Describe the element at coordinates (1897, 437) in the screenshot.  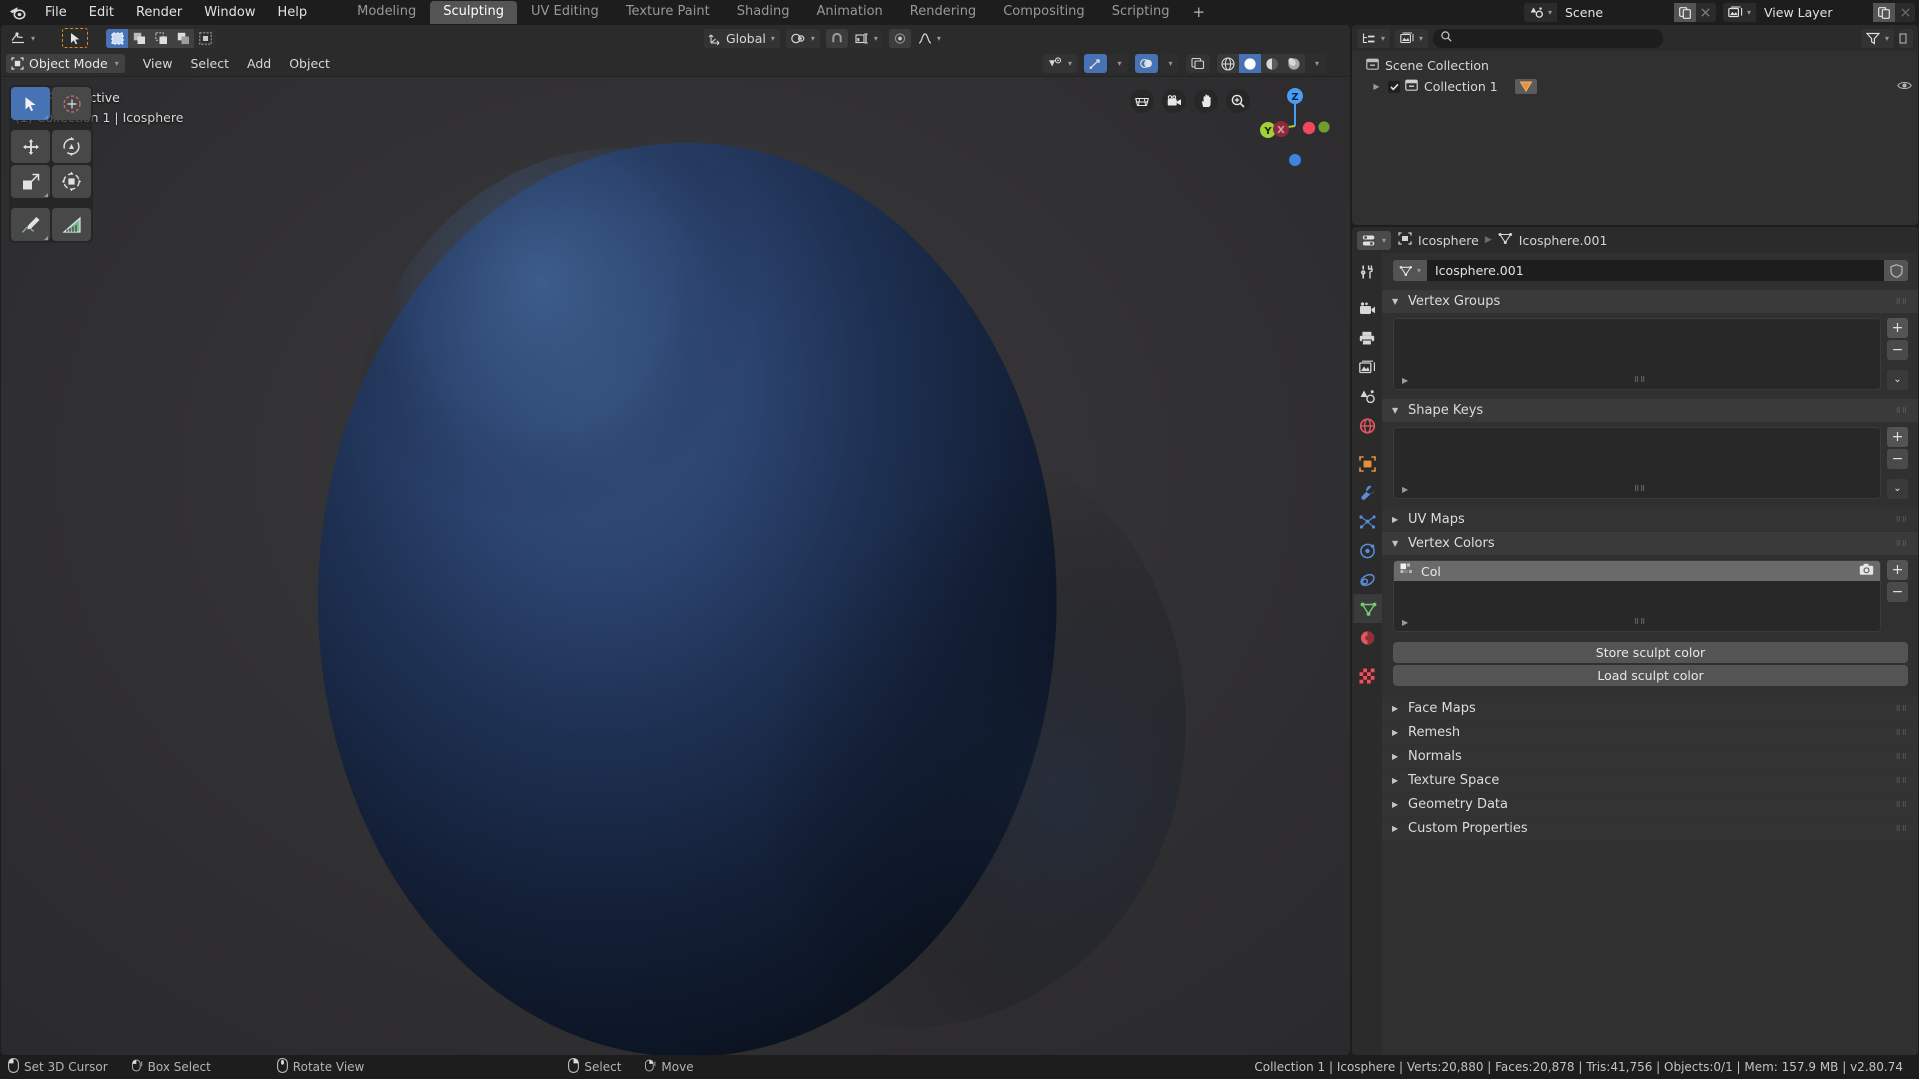
I see `add-shape-key-button: +` at that location.